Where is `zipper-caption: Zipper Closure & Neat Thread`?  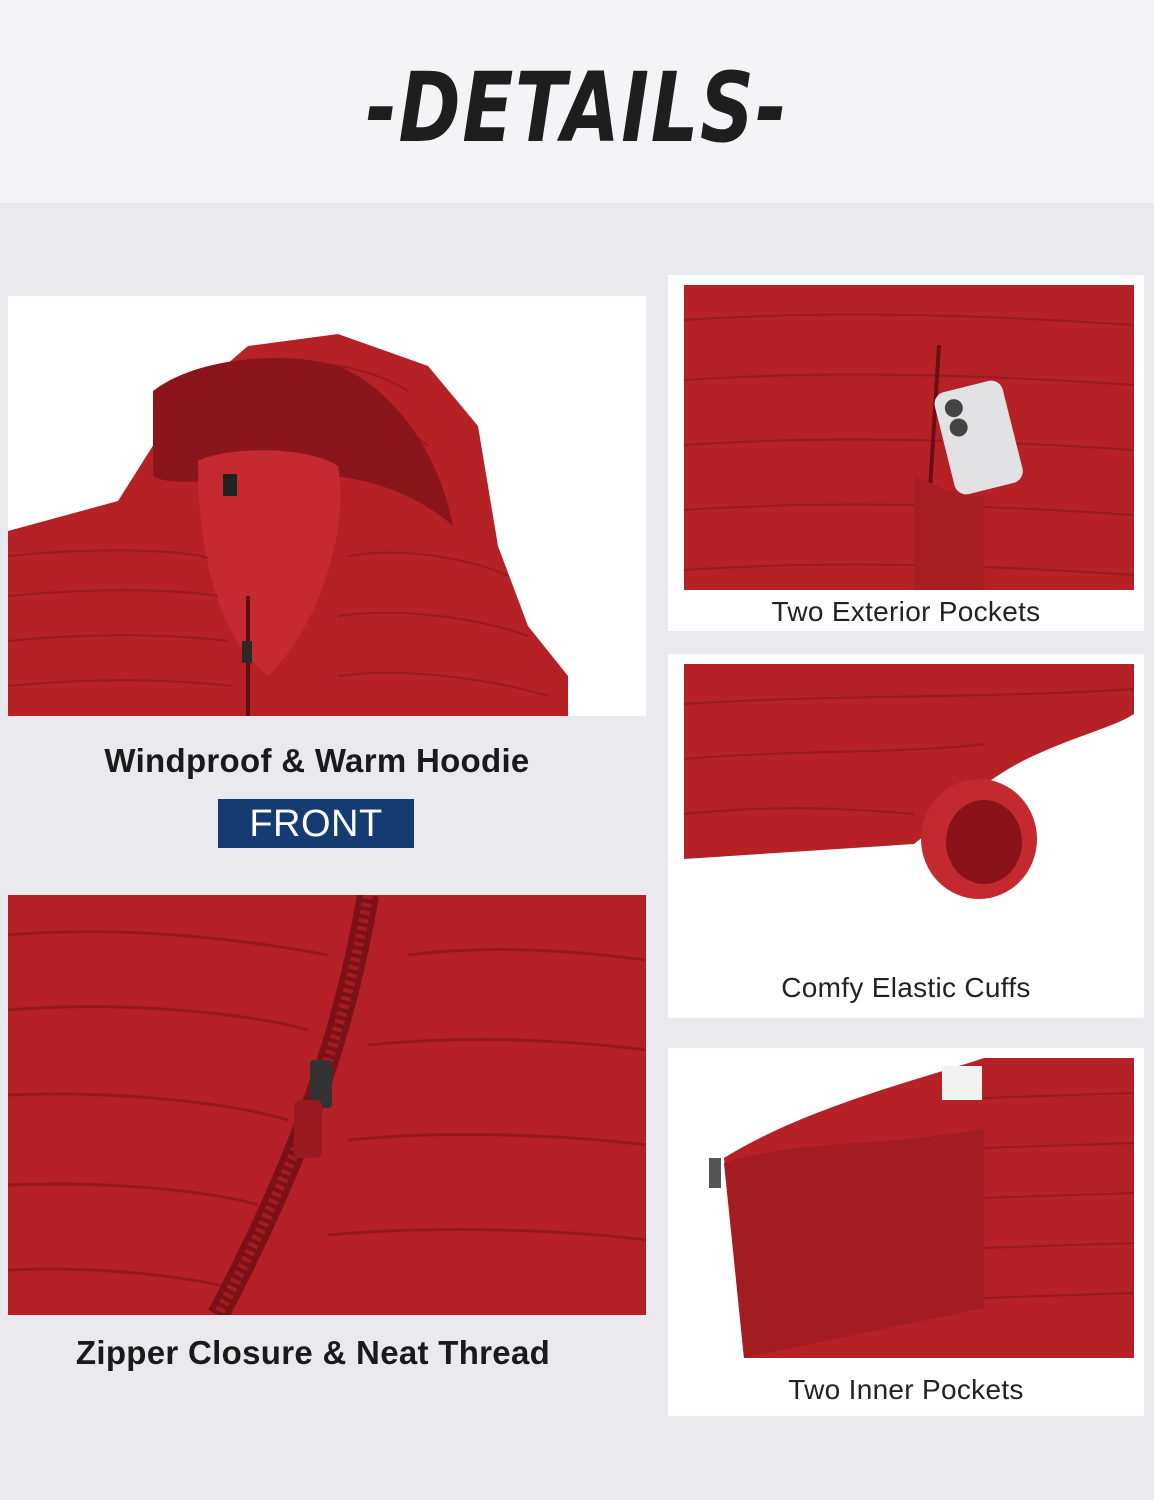 zipper-caption: Zipper Closure & Neat Thread is located at coordinates (313, 1352).